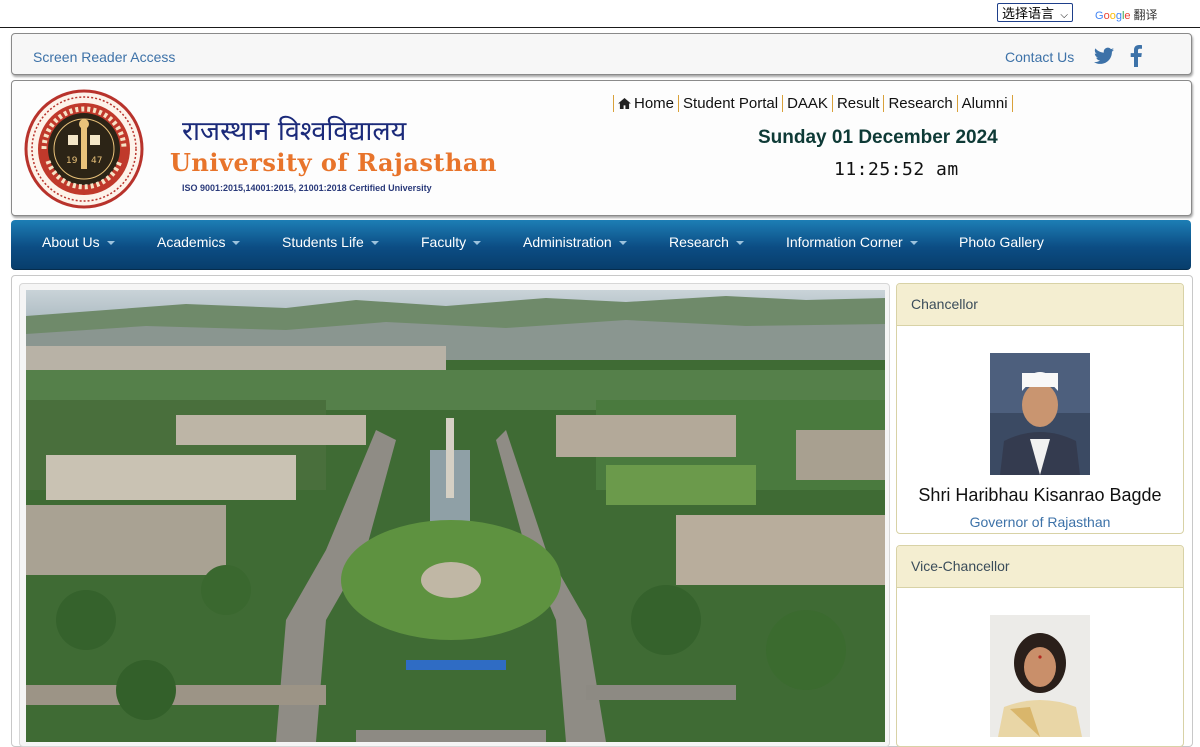 The width and height of the screenshot is (1200, 747). Describe the element at coordinates (896, 169) in the screenshot. I see `current-time: 11:25:52 am` at that location.